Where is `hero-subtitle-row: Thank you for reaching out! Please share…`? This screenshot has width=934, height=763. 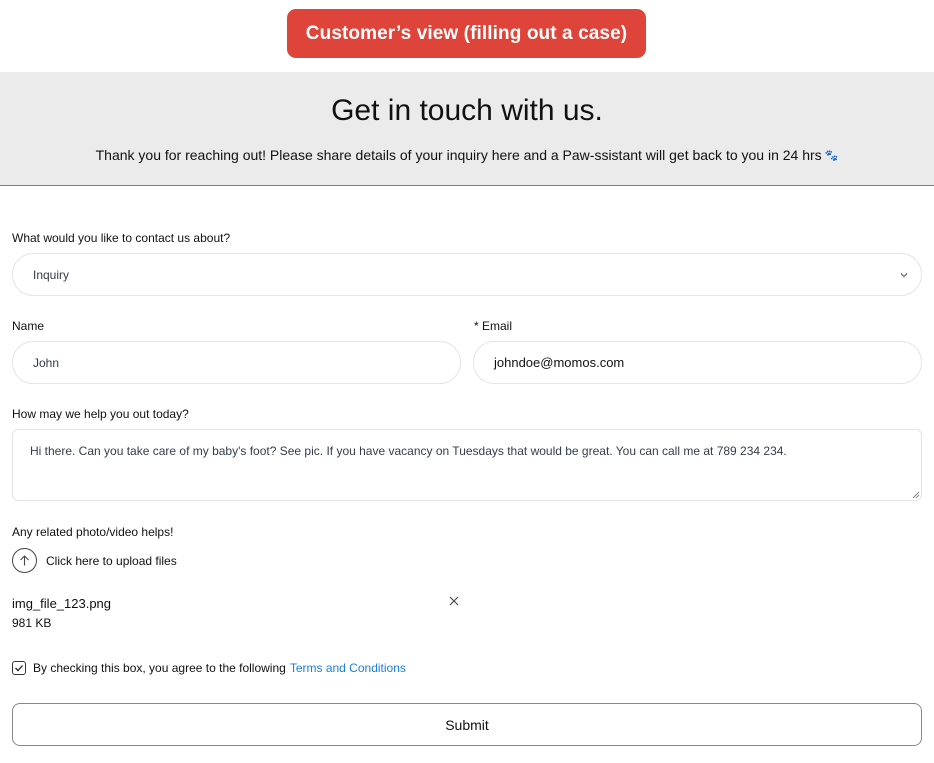
hero-subtitle-row: Thank you for reaching out! Please share… is located at coordinates (467, 155).